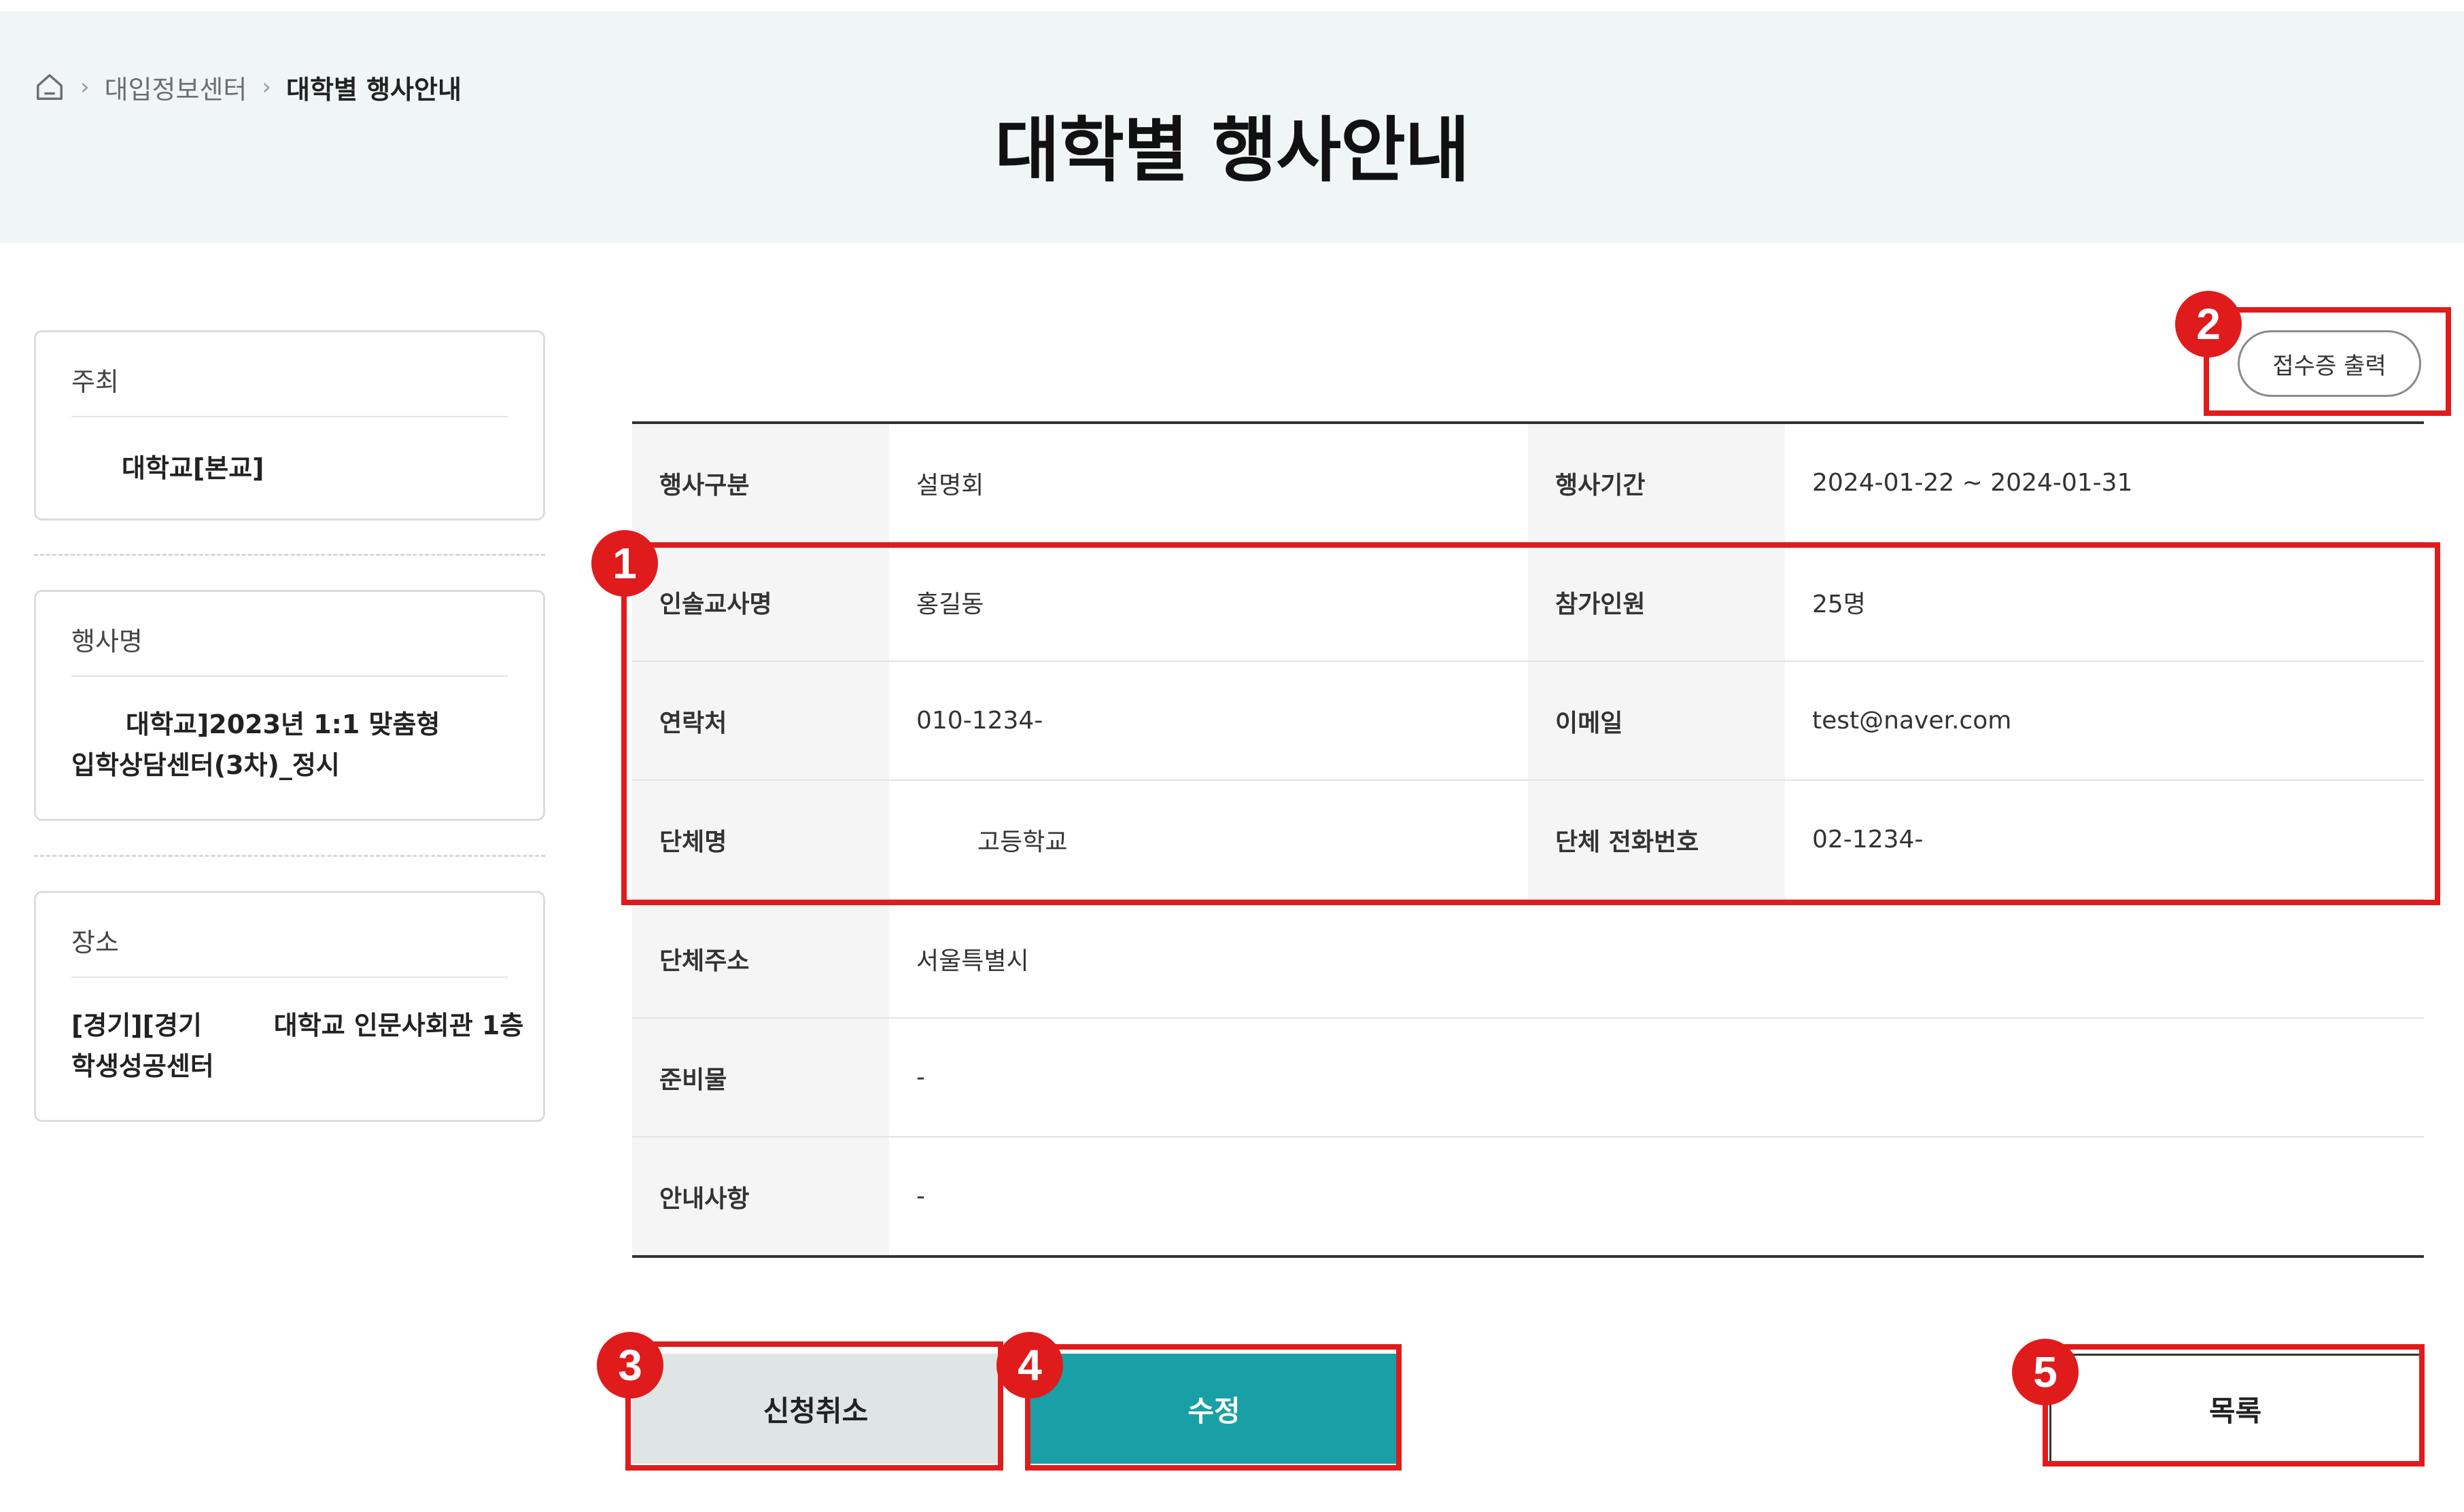  What do you see at coordinates (95, 382) in the screenshot?
I see `host-label: 주최` at bounding box center [95, 382].